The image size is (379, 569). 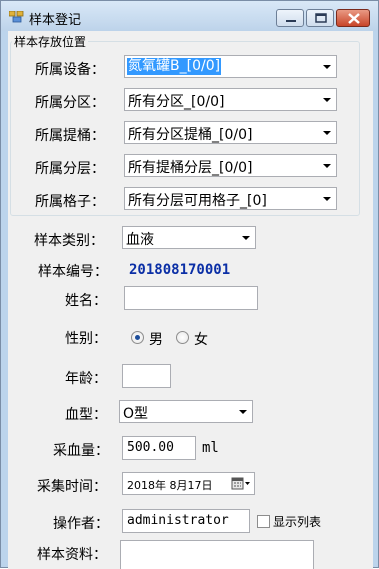 I want to click on app-icon, so click(x=16, y=17).